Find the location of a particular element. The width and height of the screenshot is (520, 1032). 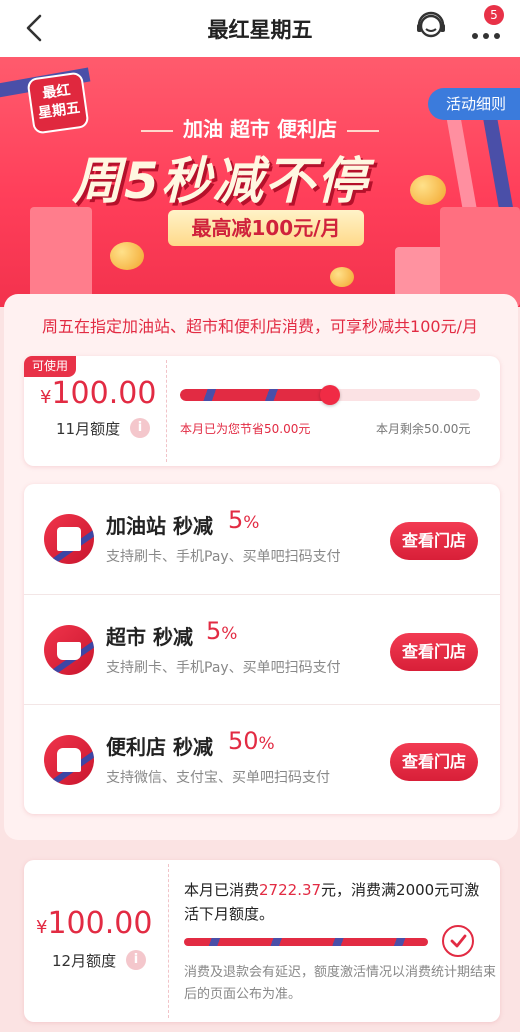

payment-methods: 支持微信、支付宝、买单吧扫码支付 is located at coordinates (218, 778).